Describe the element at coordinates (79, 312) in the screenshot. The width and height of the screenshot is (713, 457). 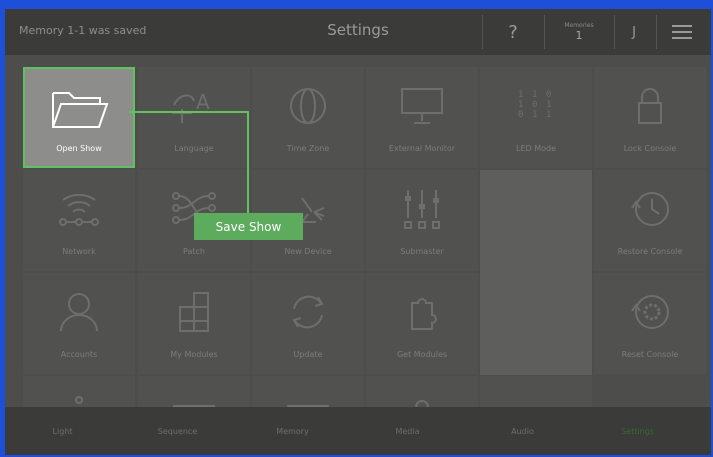
I see `user-icon` at that location.